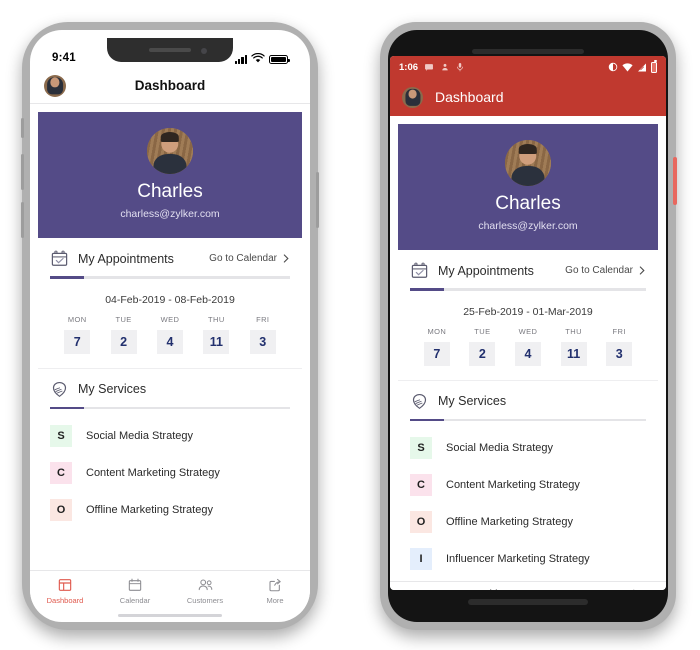 Image resolution: width=700 pixels, height=650 pixels. What do you see at coordinates (22, 220) in the screenshot?
I see `iphone-volume-down-button` at bounding box center [22, 220].